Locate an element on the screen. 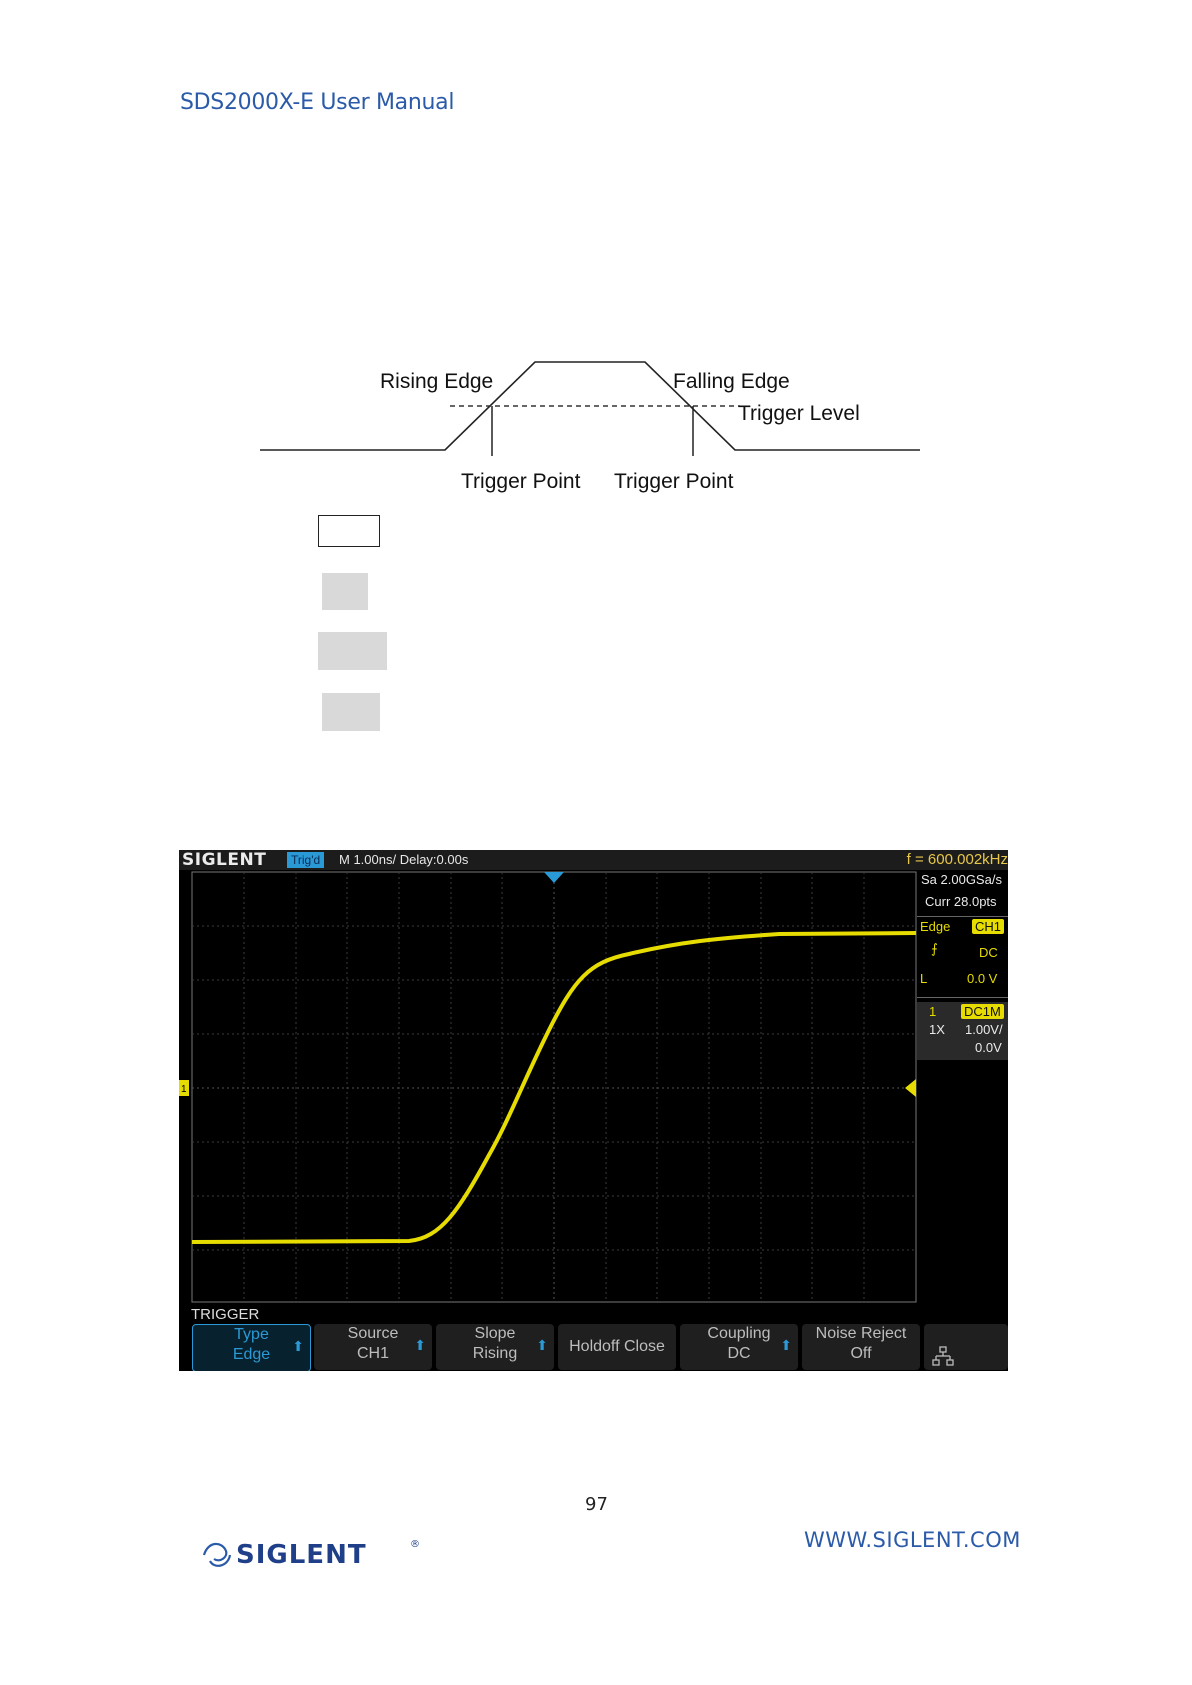 This screenshot has height=1685, width=1192. logo-wordmark: SIGLENT is located at coordinates (301, 1555).